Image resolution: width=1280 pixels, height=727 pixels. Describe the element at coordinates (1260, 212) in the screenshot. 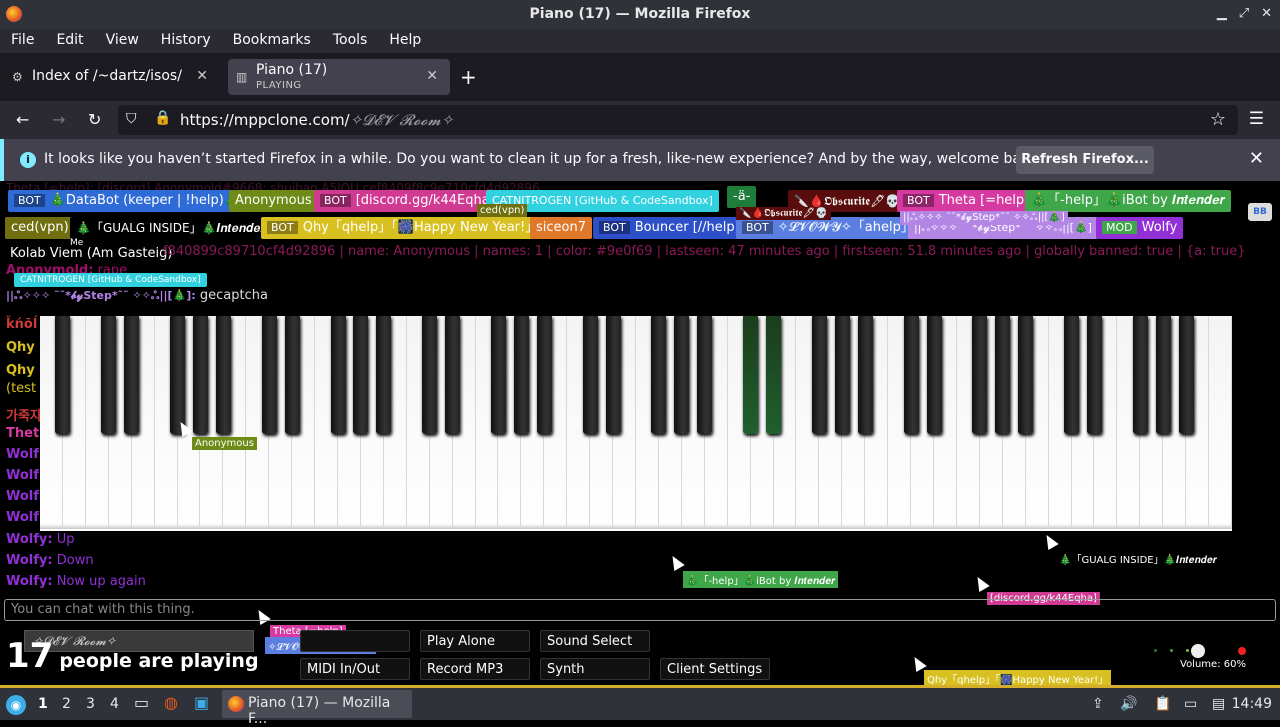

I see `menu-toggle-icon: BB` at that location.